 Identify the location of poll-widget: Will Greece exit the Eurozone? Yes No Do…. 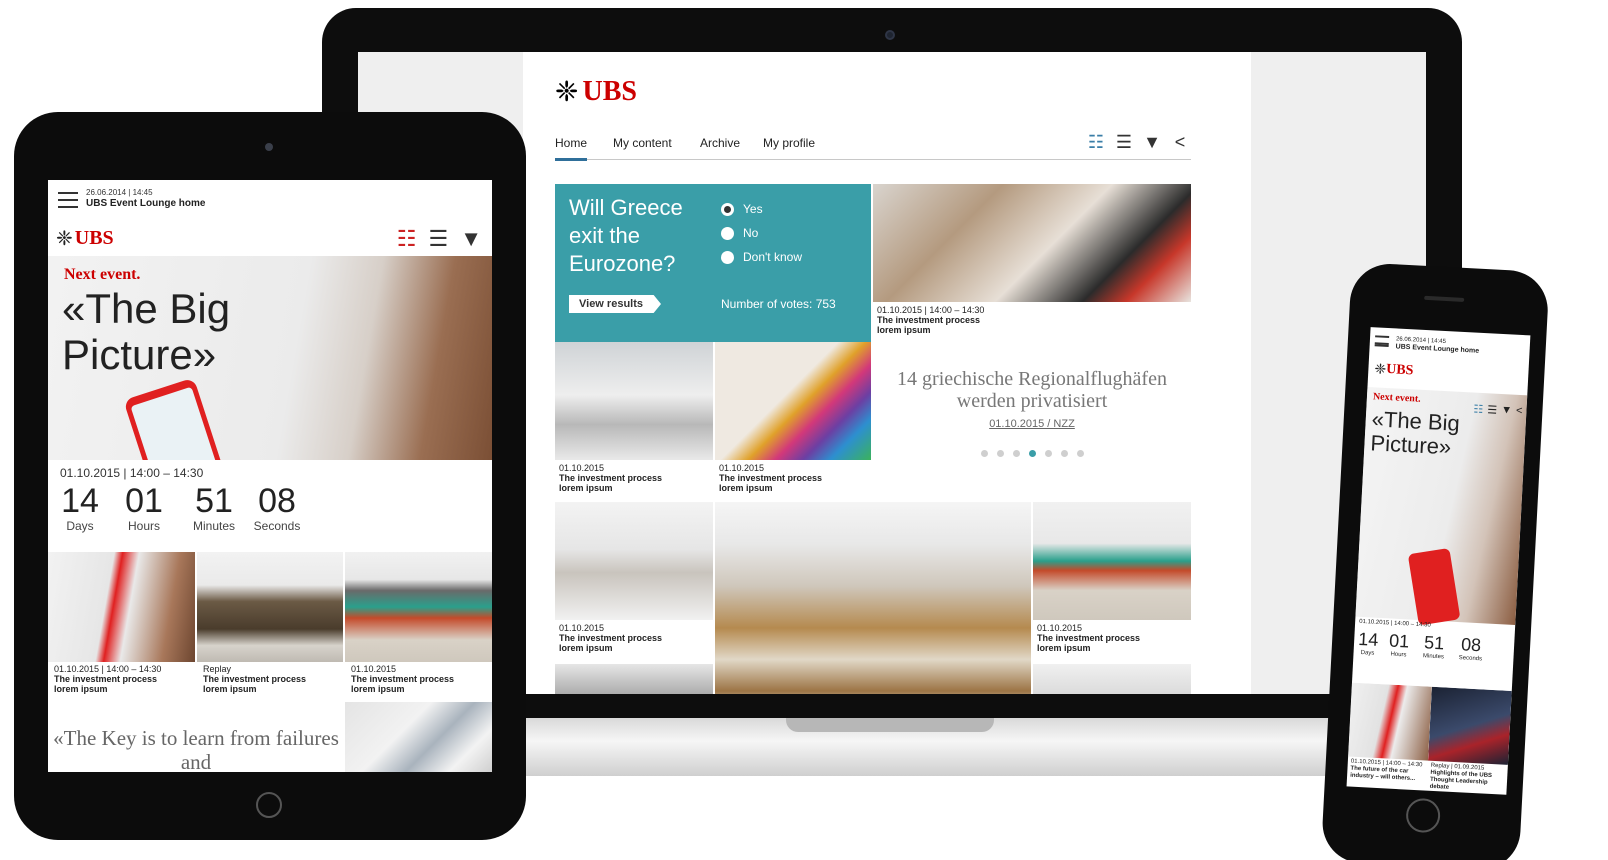
(713, 263).